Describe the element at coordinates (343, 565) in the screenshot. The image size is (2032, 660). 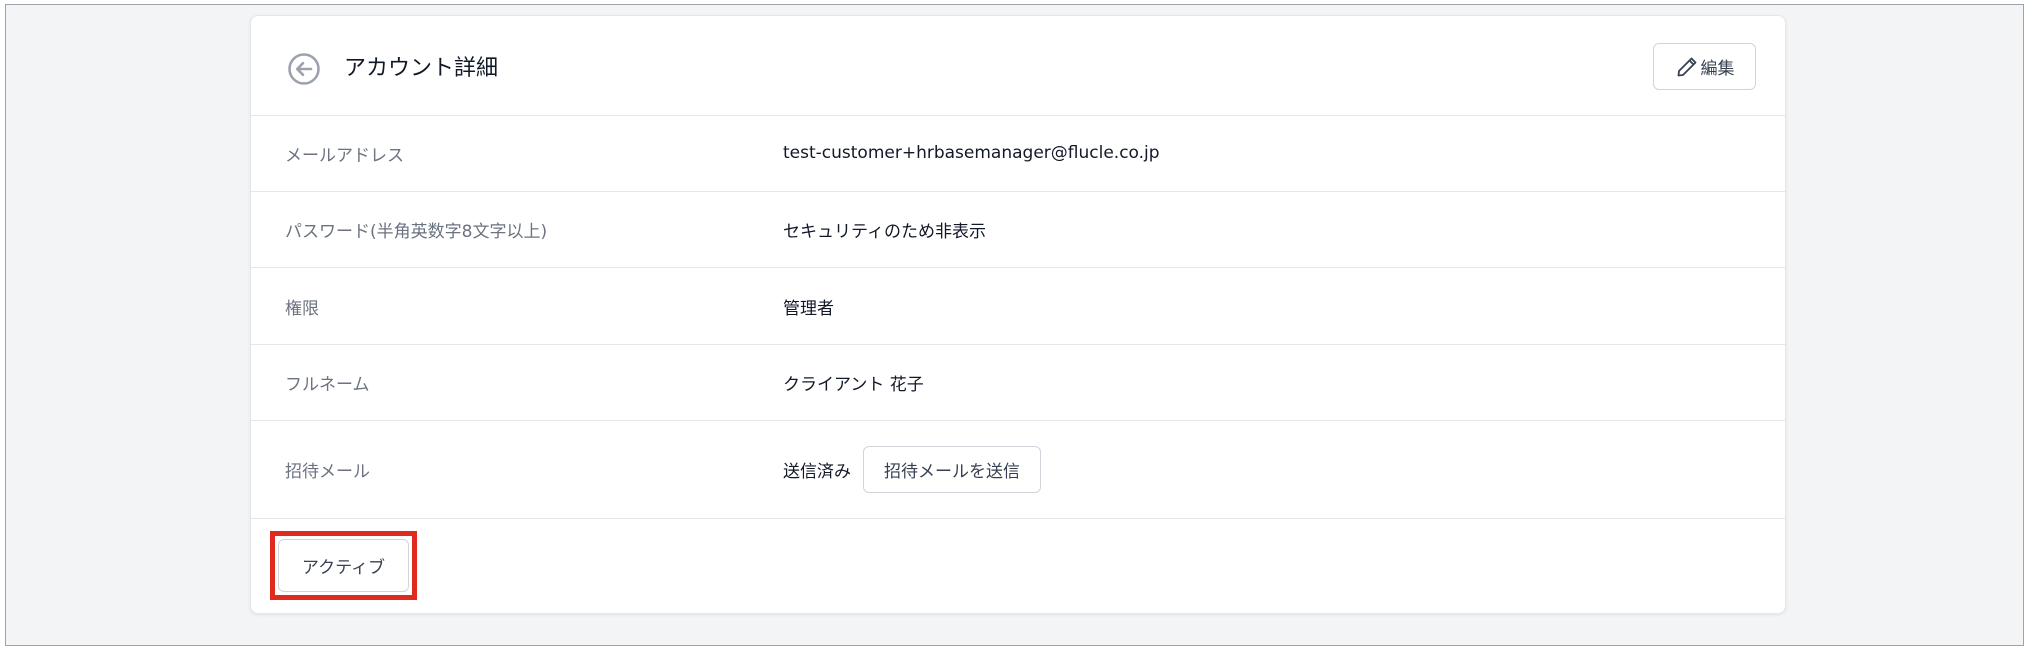
I see `active-status-button: アクティブ` at that location.